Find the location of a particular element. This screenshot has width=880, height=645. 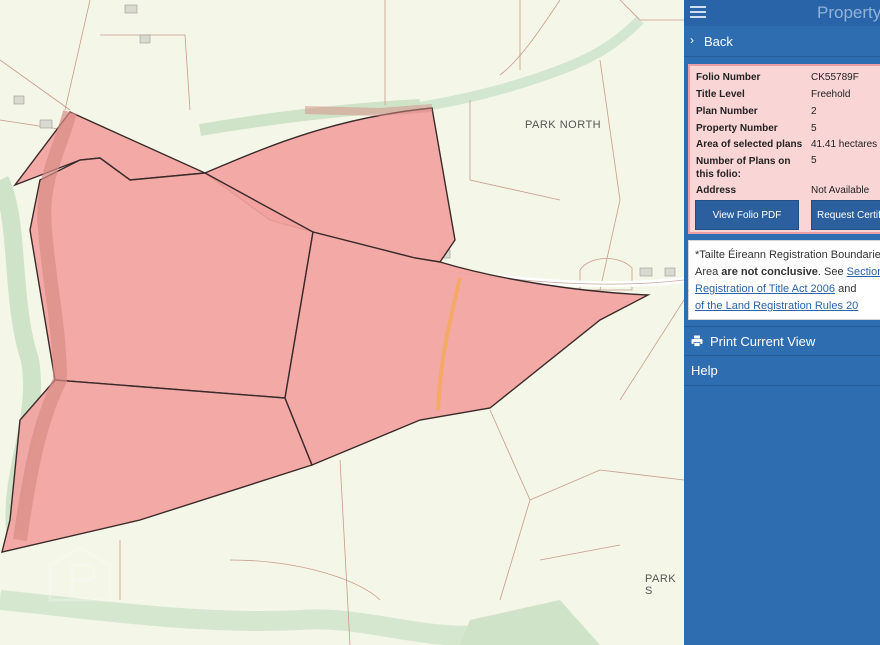

disclaimer-line-3: Registration of Title Act 2006 and is located at coordinates (787, 289).